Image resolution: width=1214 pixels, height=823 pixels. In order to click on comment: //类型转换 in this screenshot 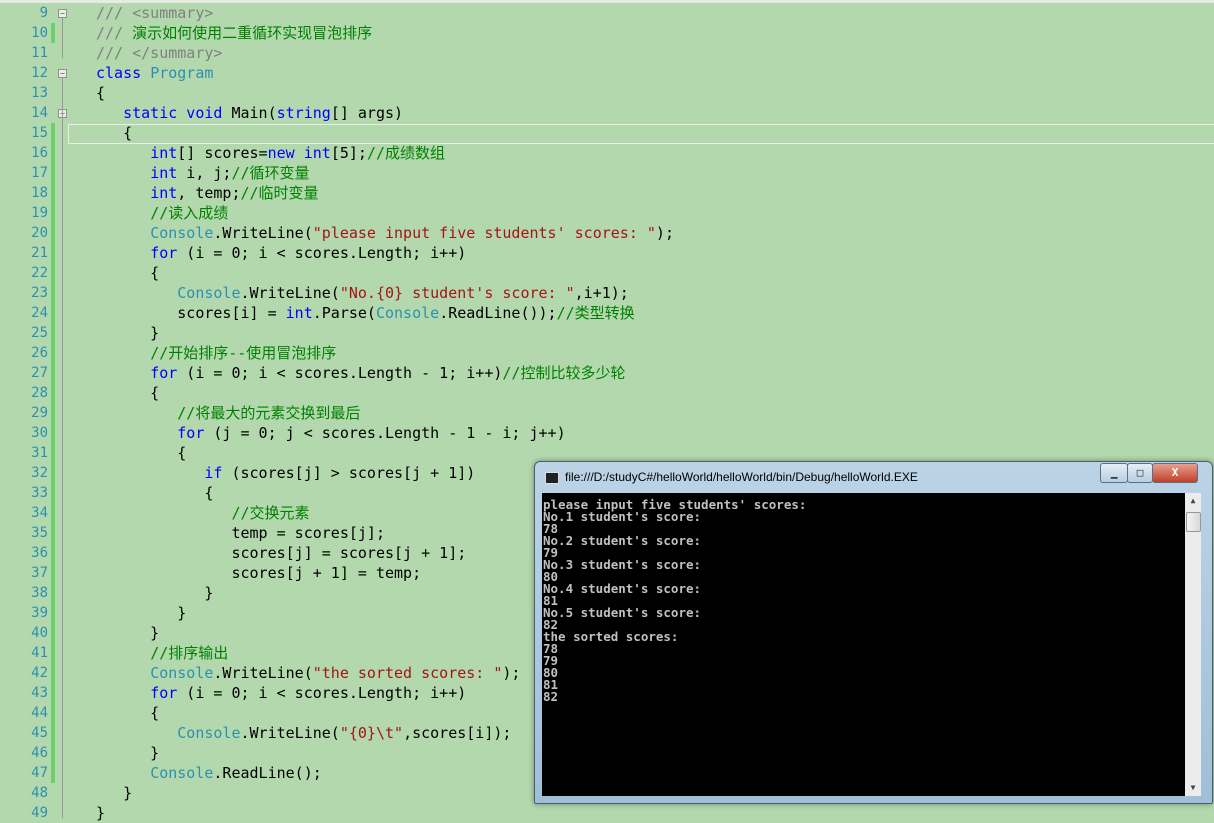, I will do `click(595, 313)`.